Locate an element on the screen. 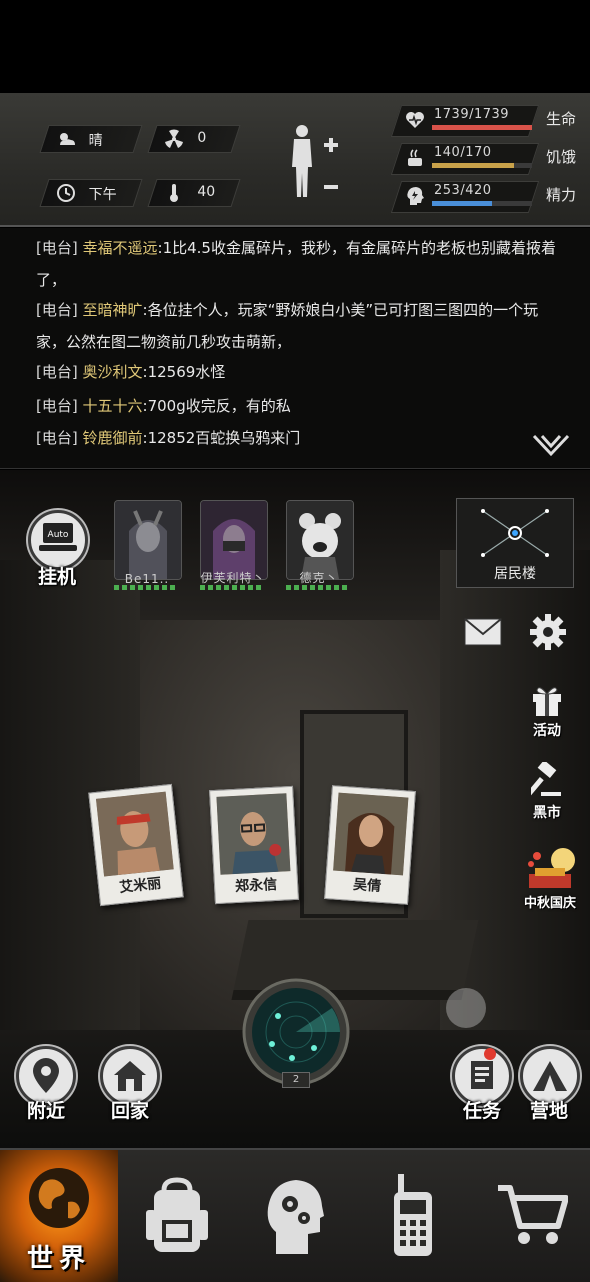  map-node-icon is located at coordinates (515, 533).